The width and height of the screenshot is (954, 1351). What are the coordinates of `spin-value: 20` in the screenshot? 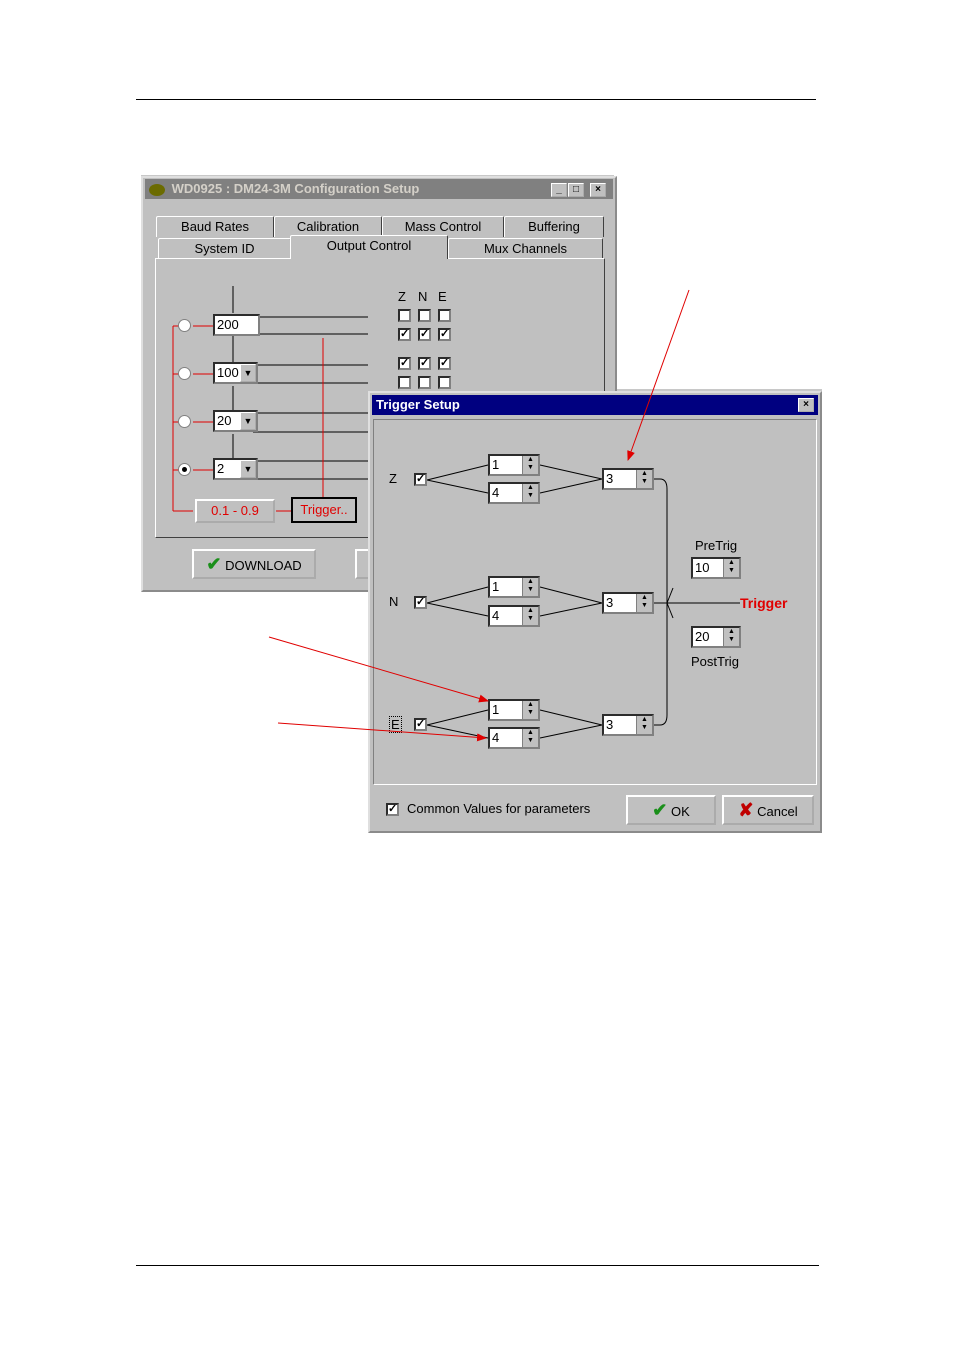 It's located at (702, 636).